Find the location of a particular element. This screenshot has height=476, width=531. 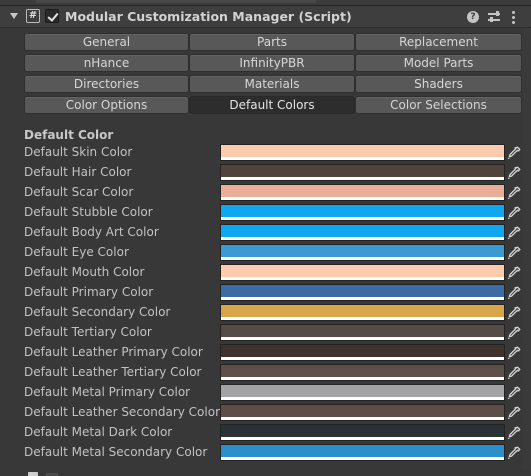

color-row: Default Primary Color is located at coordinates (265, 293).